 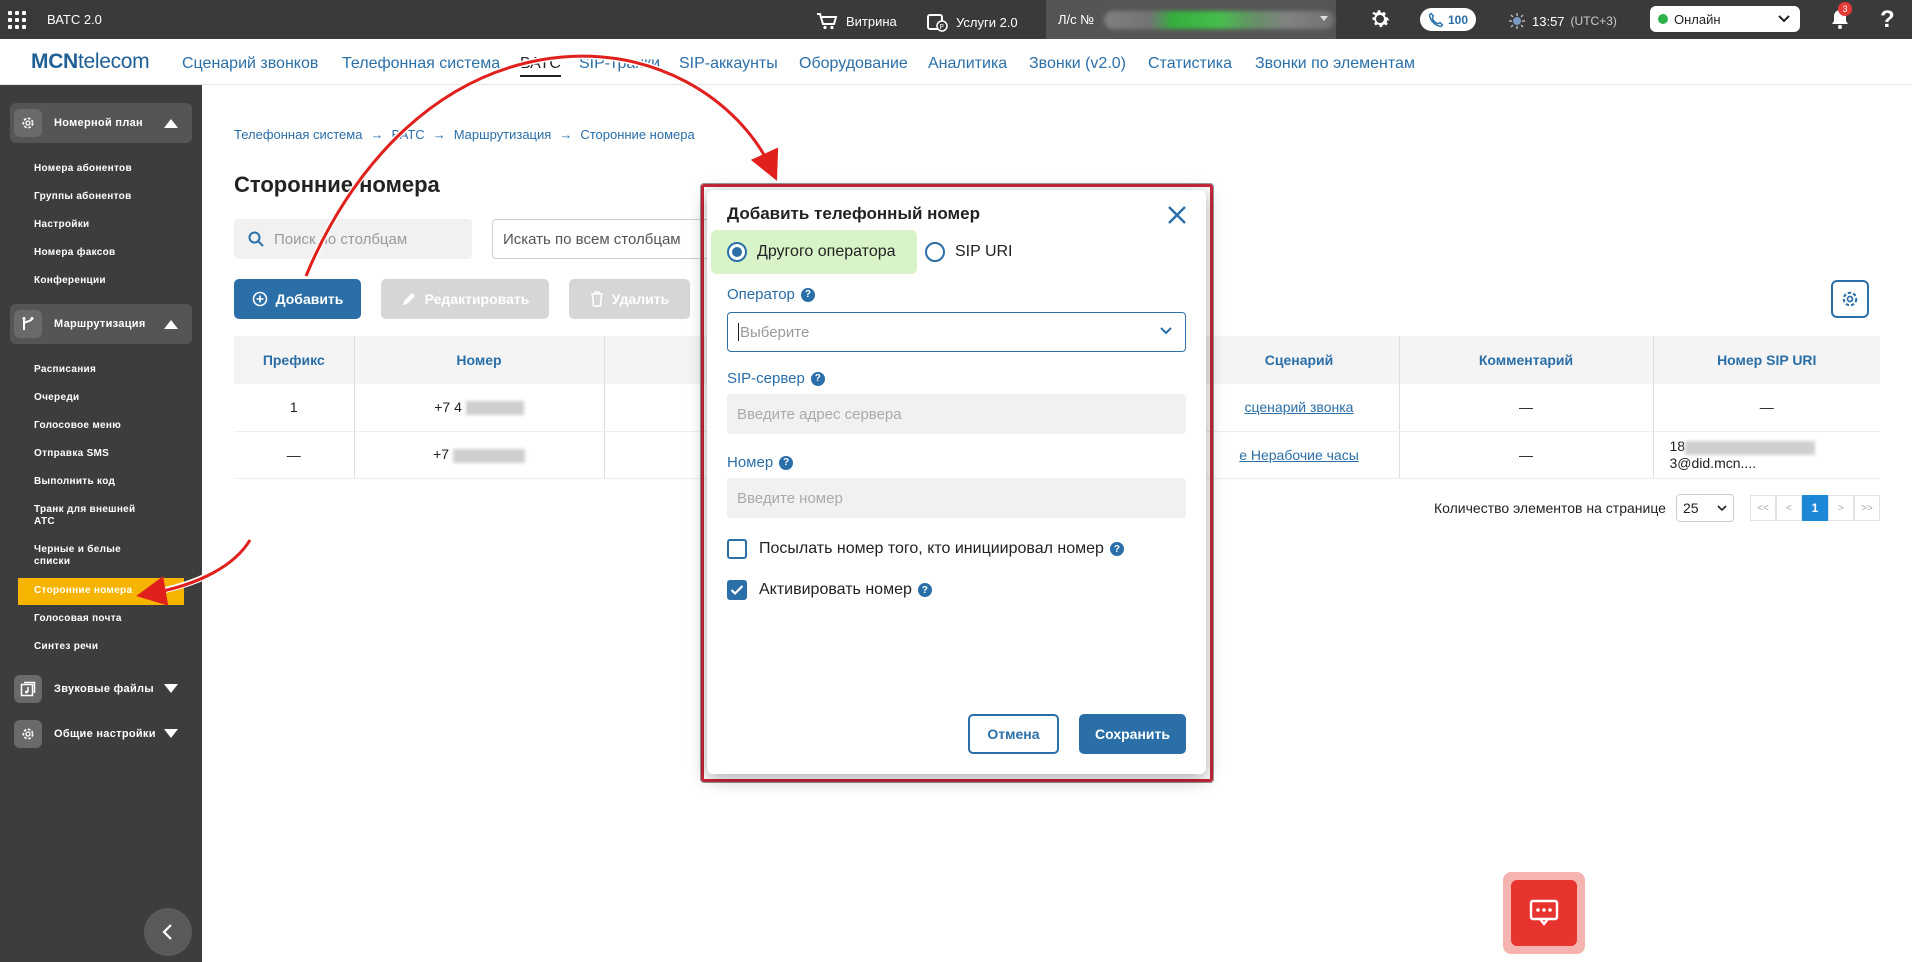 I want to click on number-label: Номер ?, so click(x=760, y=462).